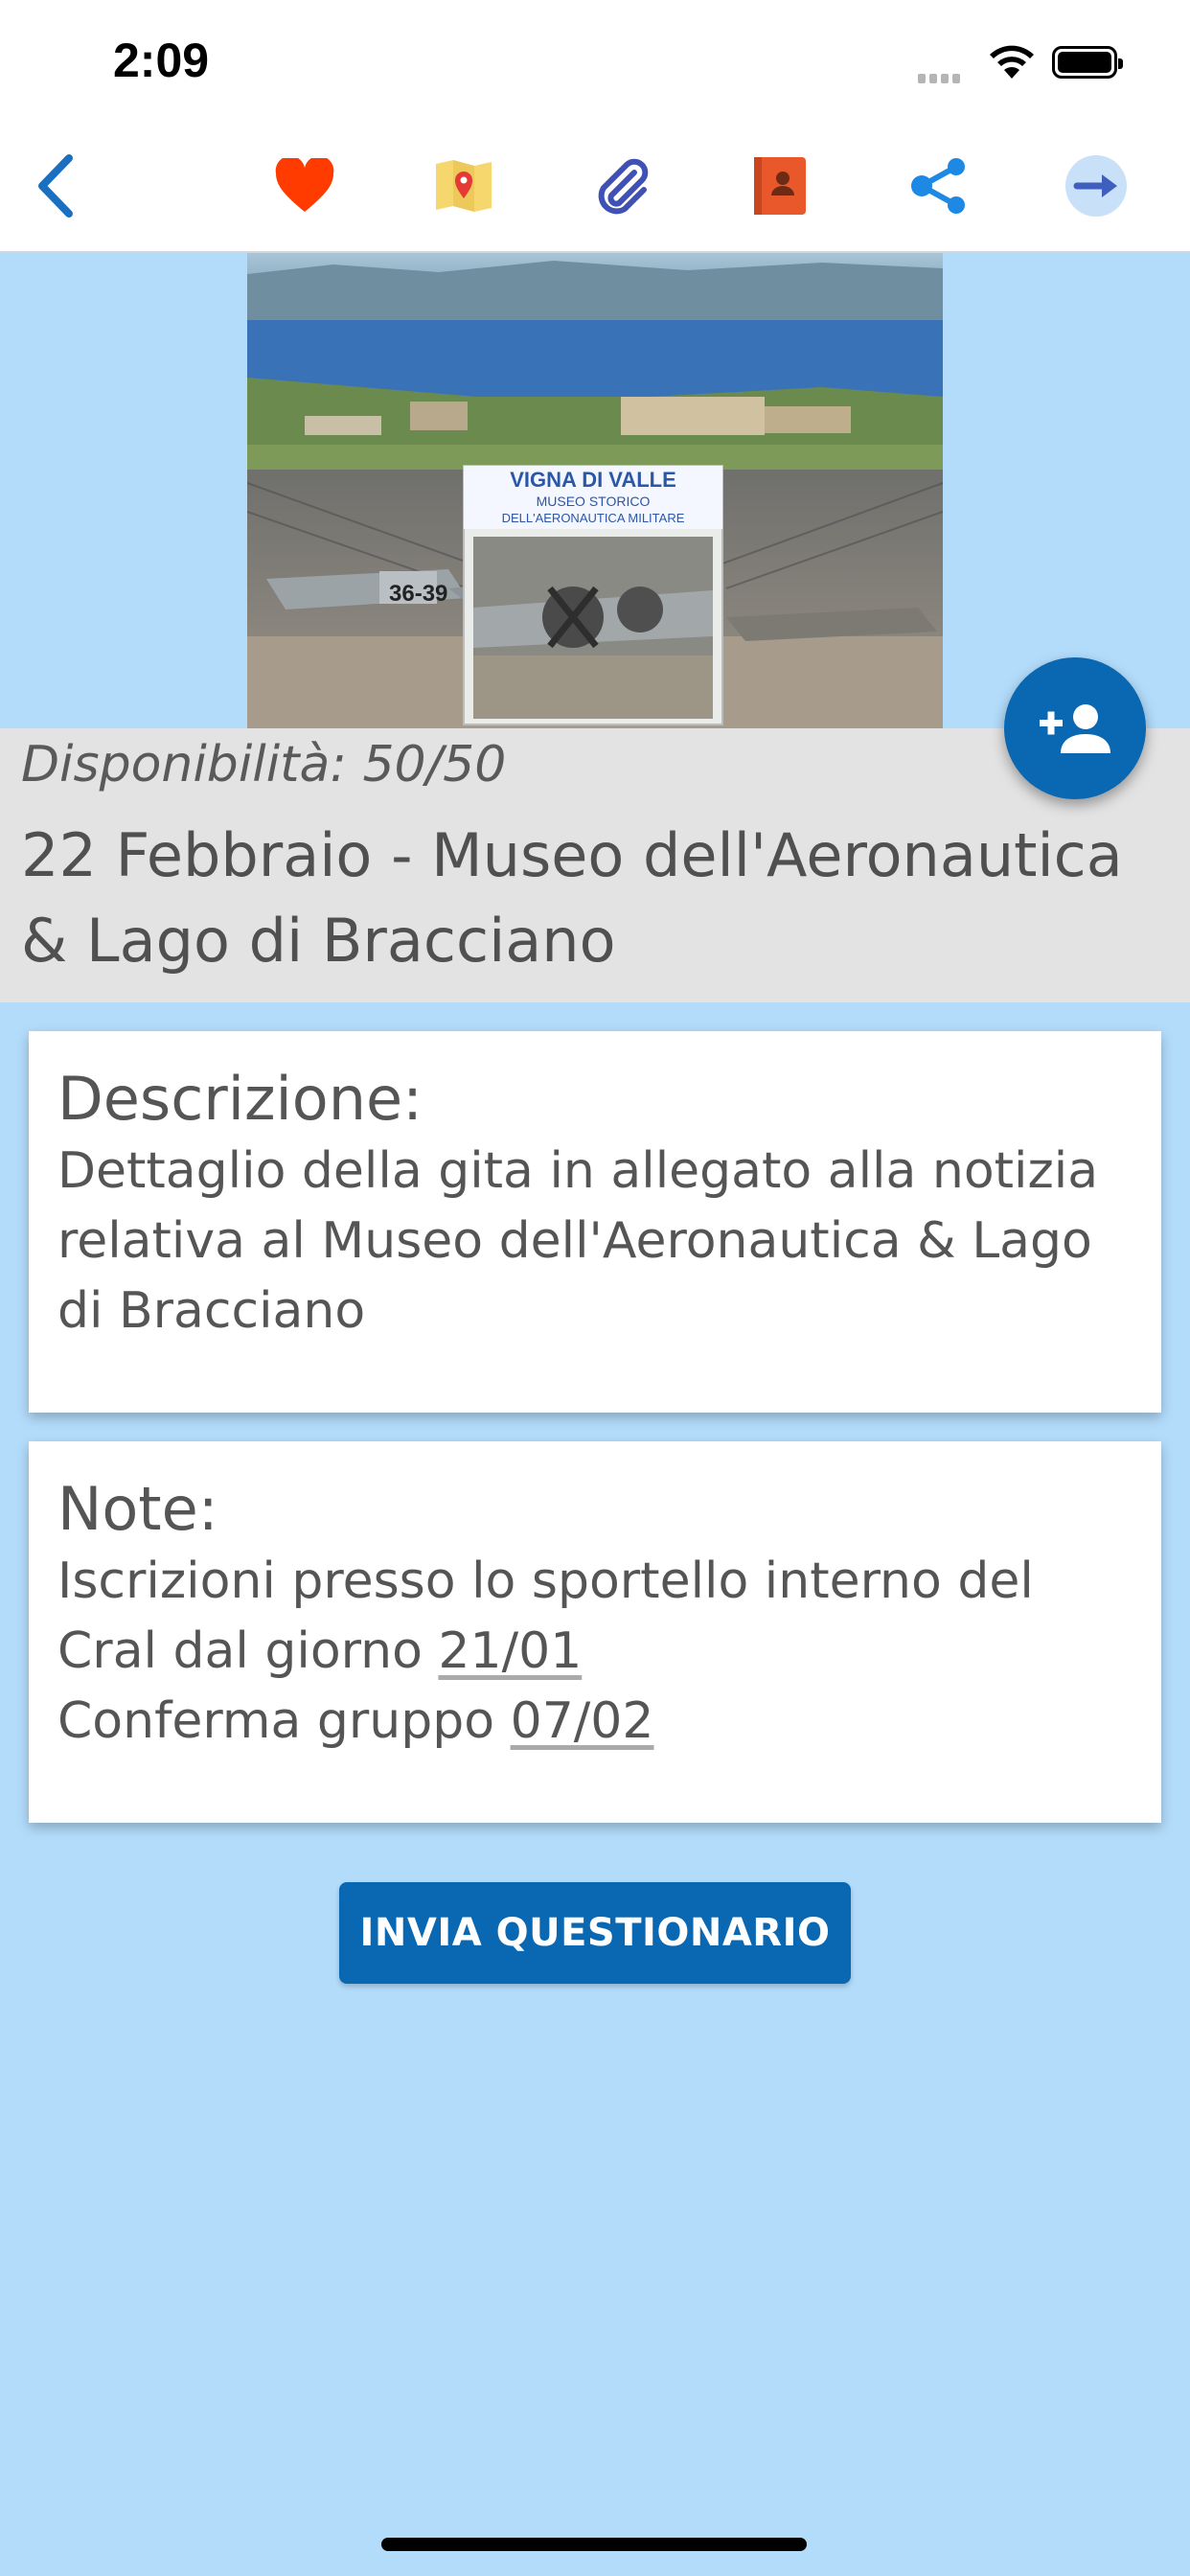 The height and width of the screenshot is (2576, 1190). I want to click on toolbar, so click(595, 189).